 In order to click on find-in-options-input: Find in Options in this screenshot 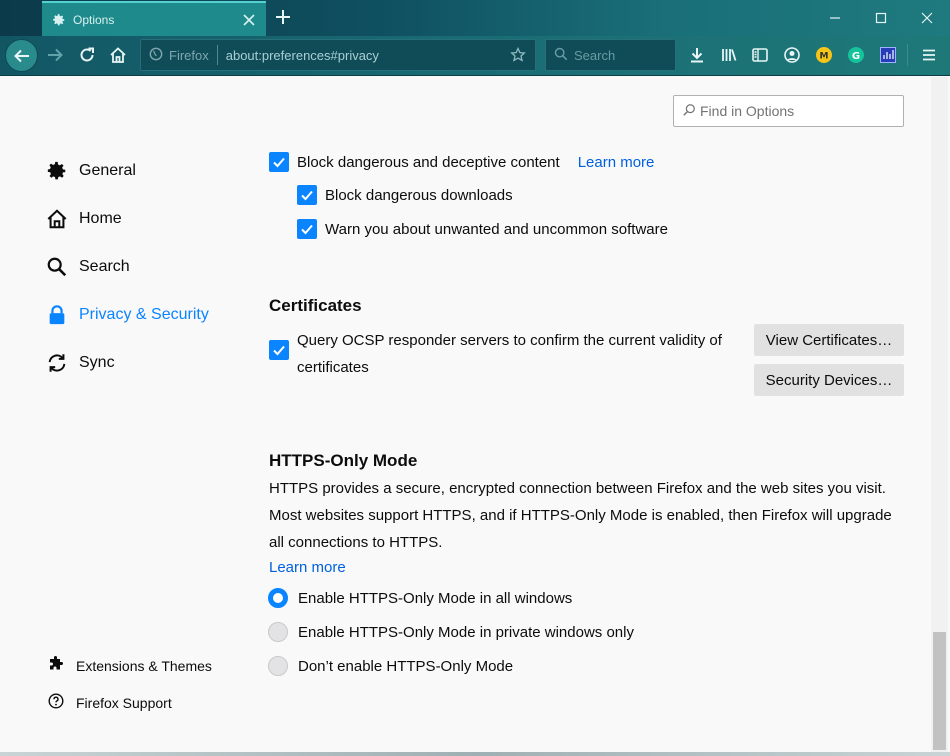, I will do `click(788, 111)`.